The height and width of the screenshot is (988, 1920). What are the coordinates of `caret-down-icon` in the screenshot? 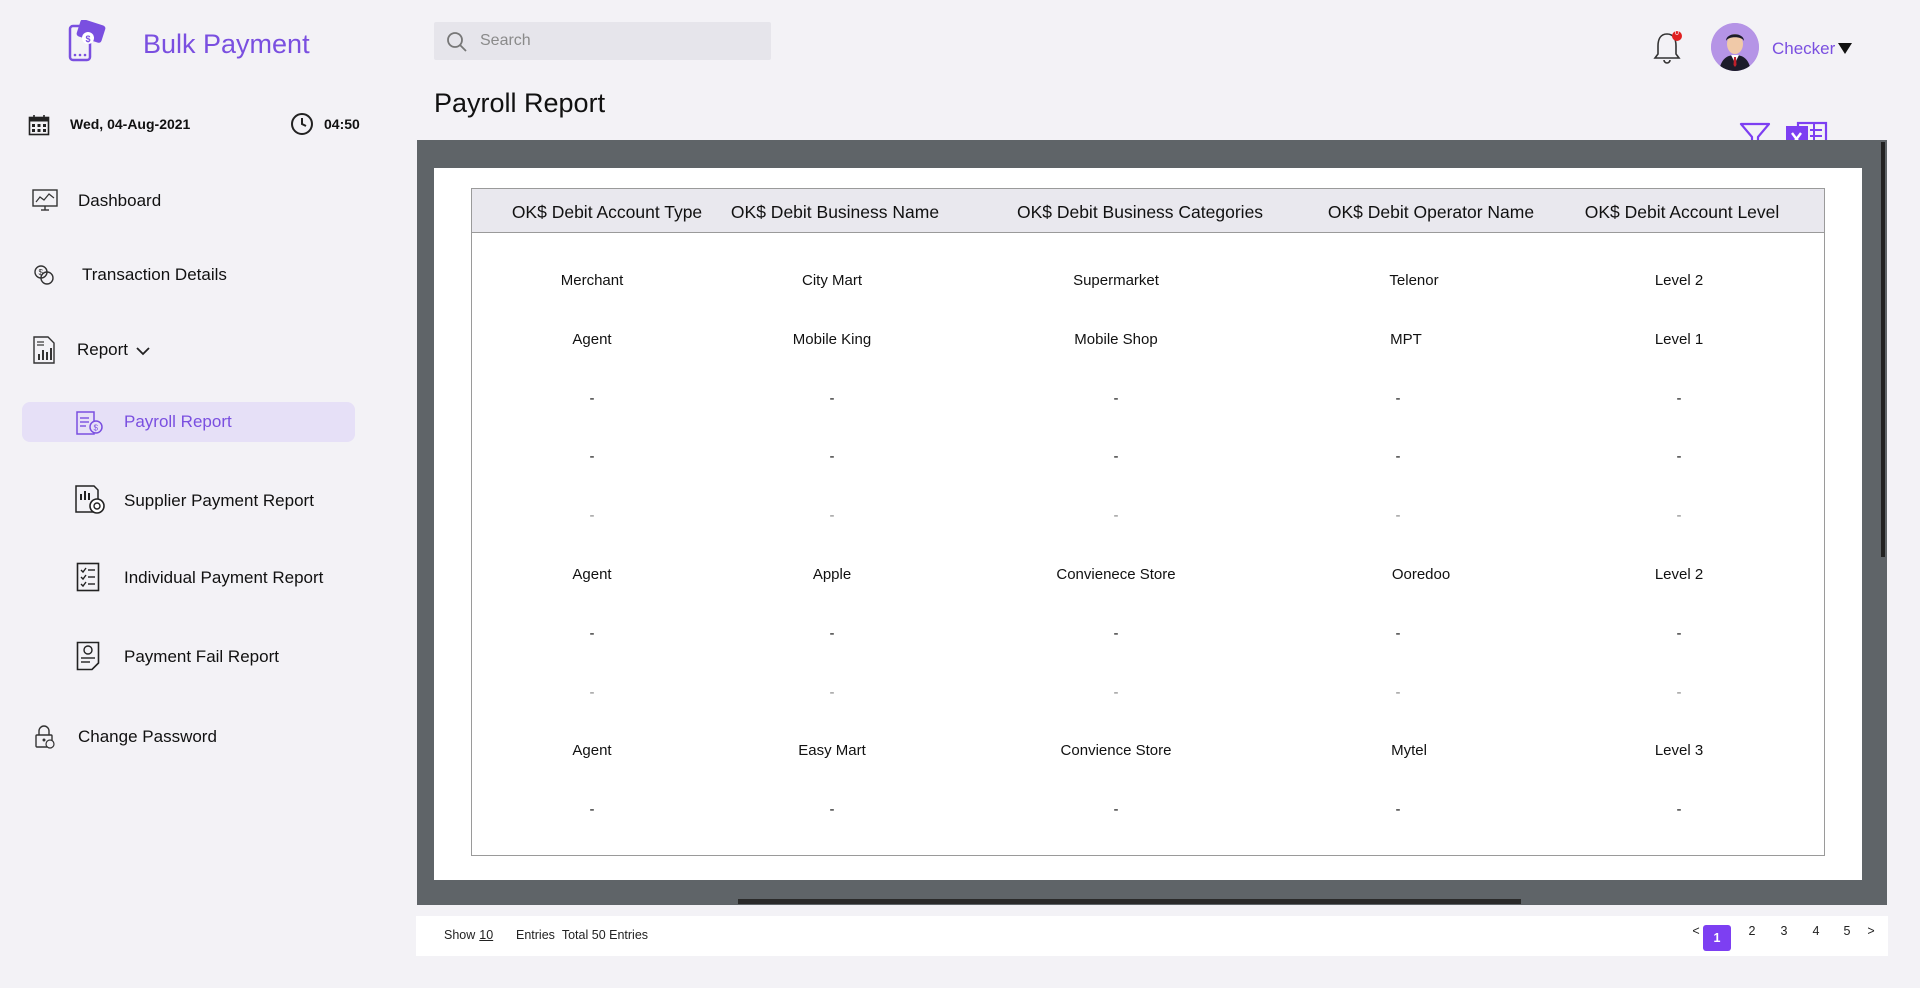 It's located at (1845, 48).